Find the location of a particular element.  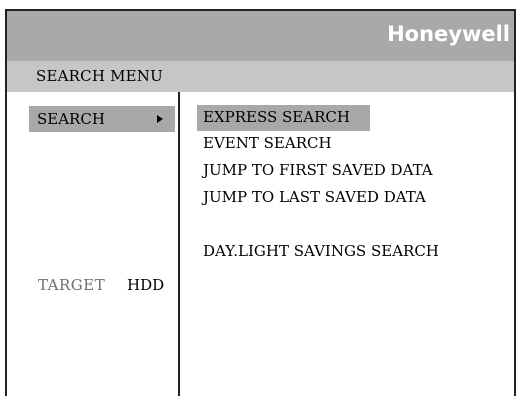

menu-item-jump-first: JUMP TO FIRST SAVED DATA is located at coordinates (318, 171).